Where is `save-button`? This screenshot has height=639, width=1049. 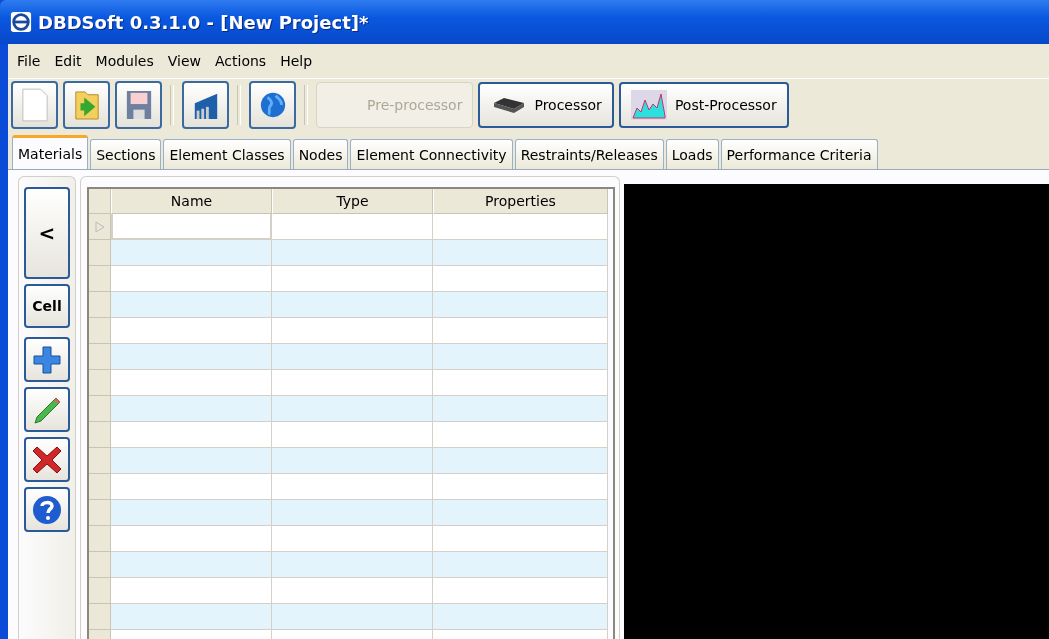 save-button is located at coordinates (138, 105).